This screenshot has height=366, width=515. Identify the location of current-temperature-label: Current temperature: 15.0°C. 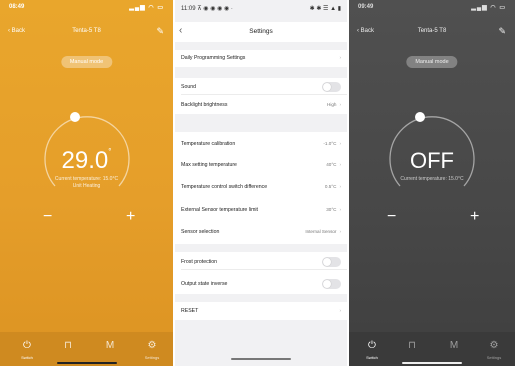
(86, 179).